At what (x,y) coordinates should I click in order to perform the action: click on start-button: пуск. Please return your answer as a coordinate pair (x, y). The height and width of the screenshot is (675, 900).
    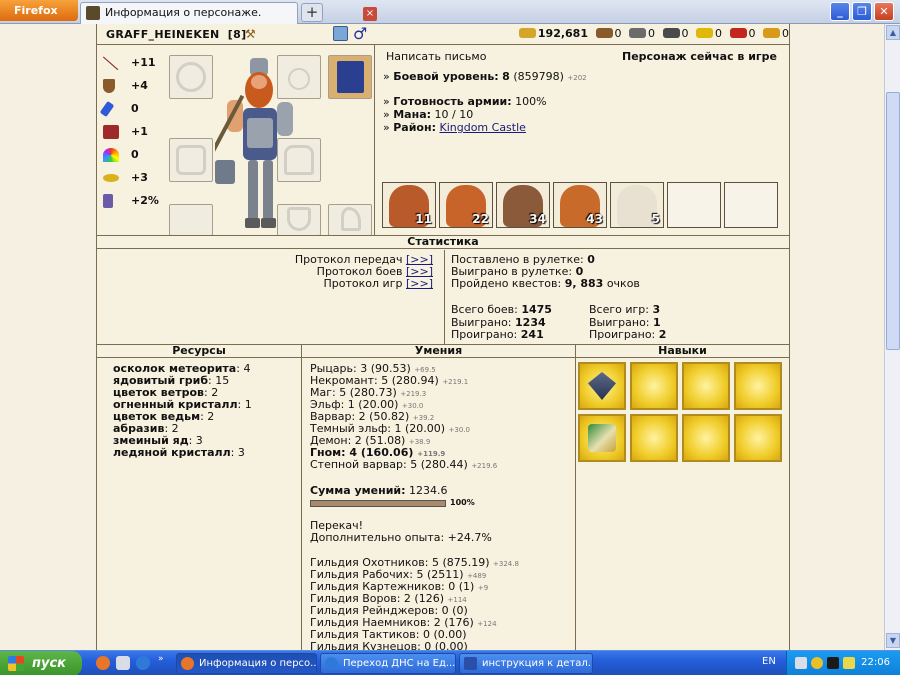
    Looking at the image, I should click on (41, 663).